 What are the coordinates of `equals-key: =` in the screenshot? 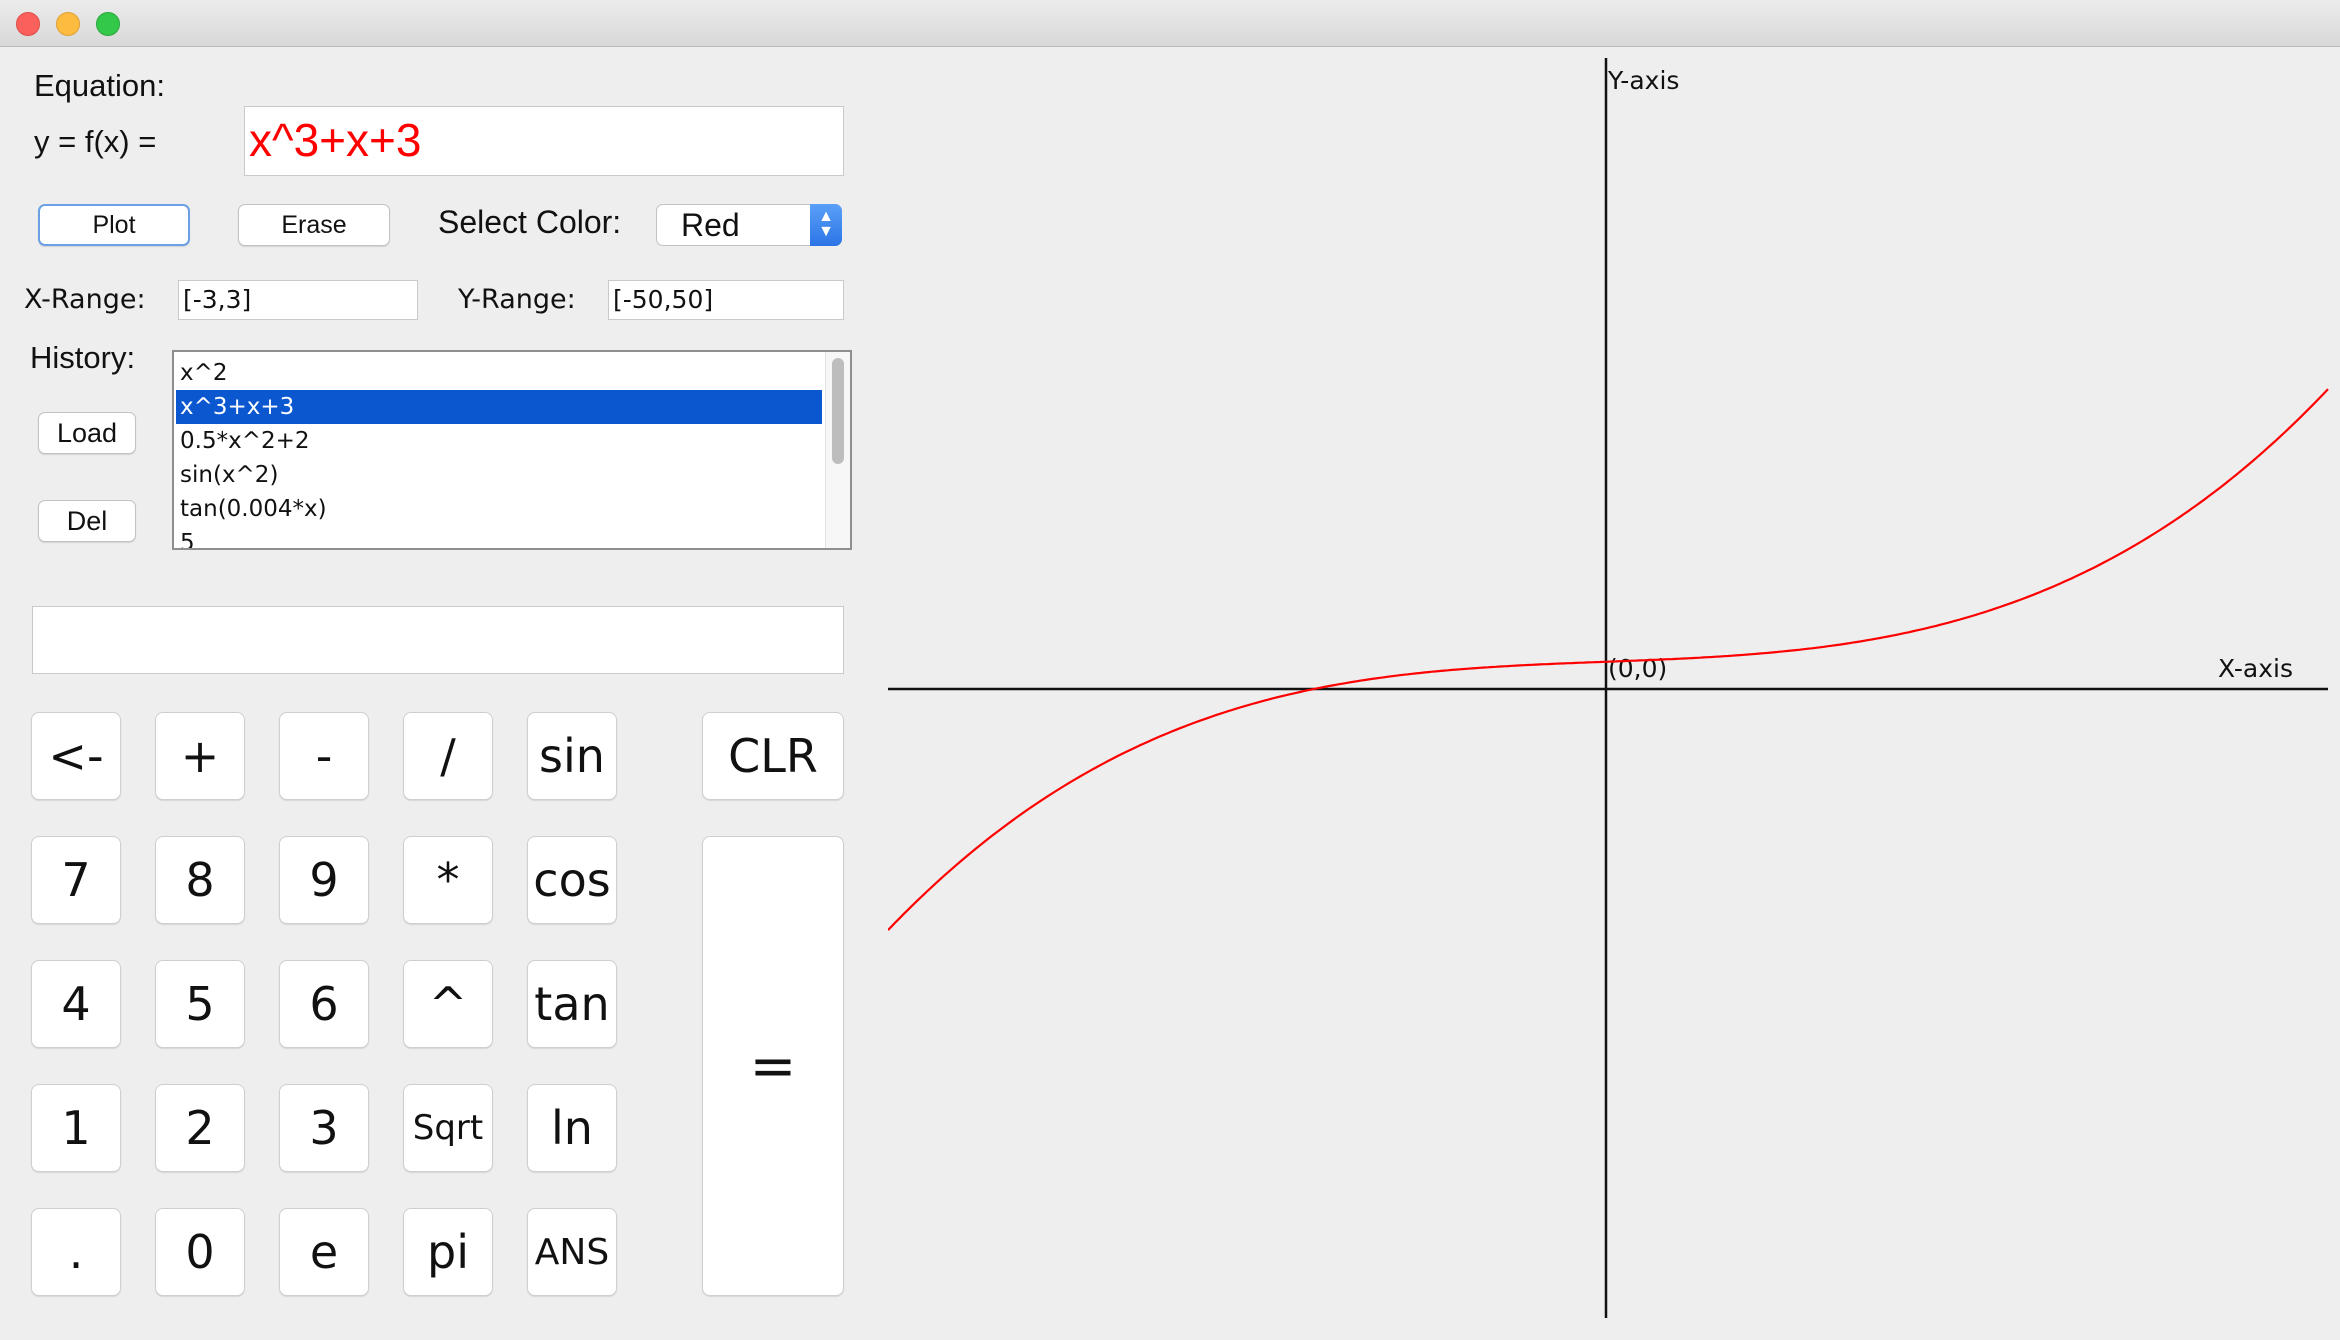 It's located at (773, 1066).